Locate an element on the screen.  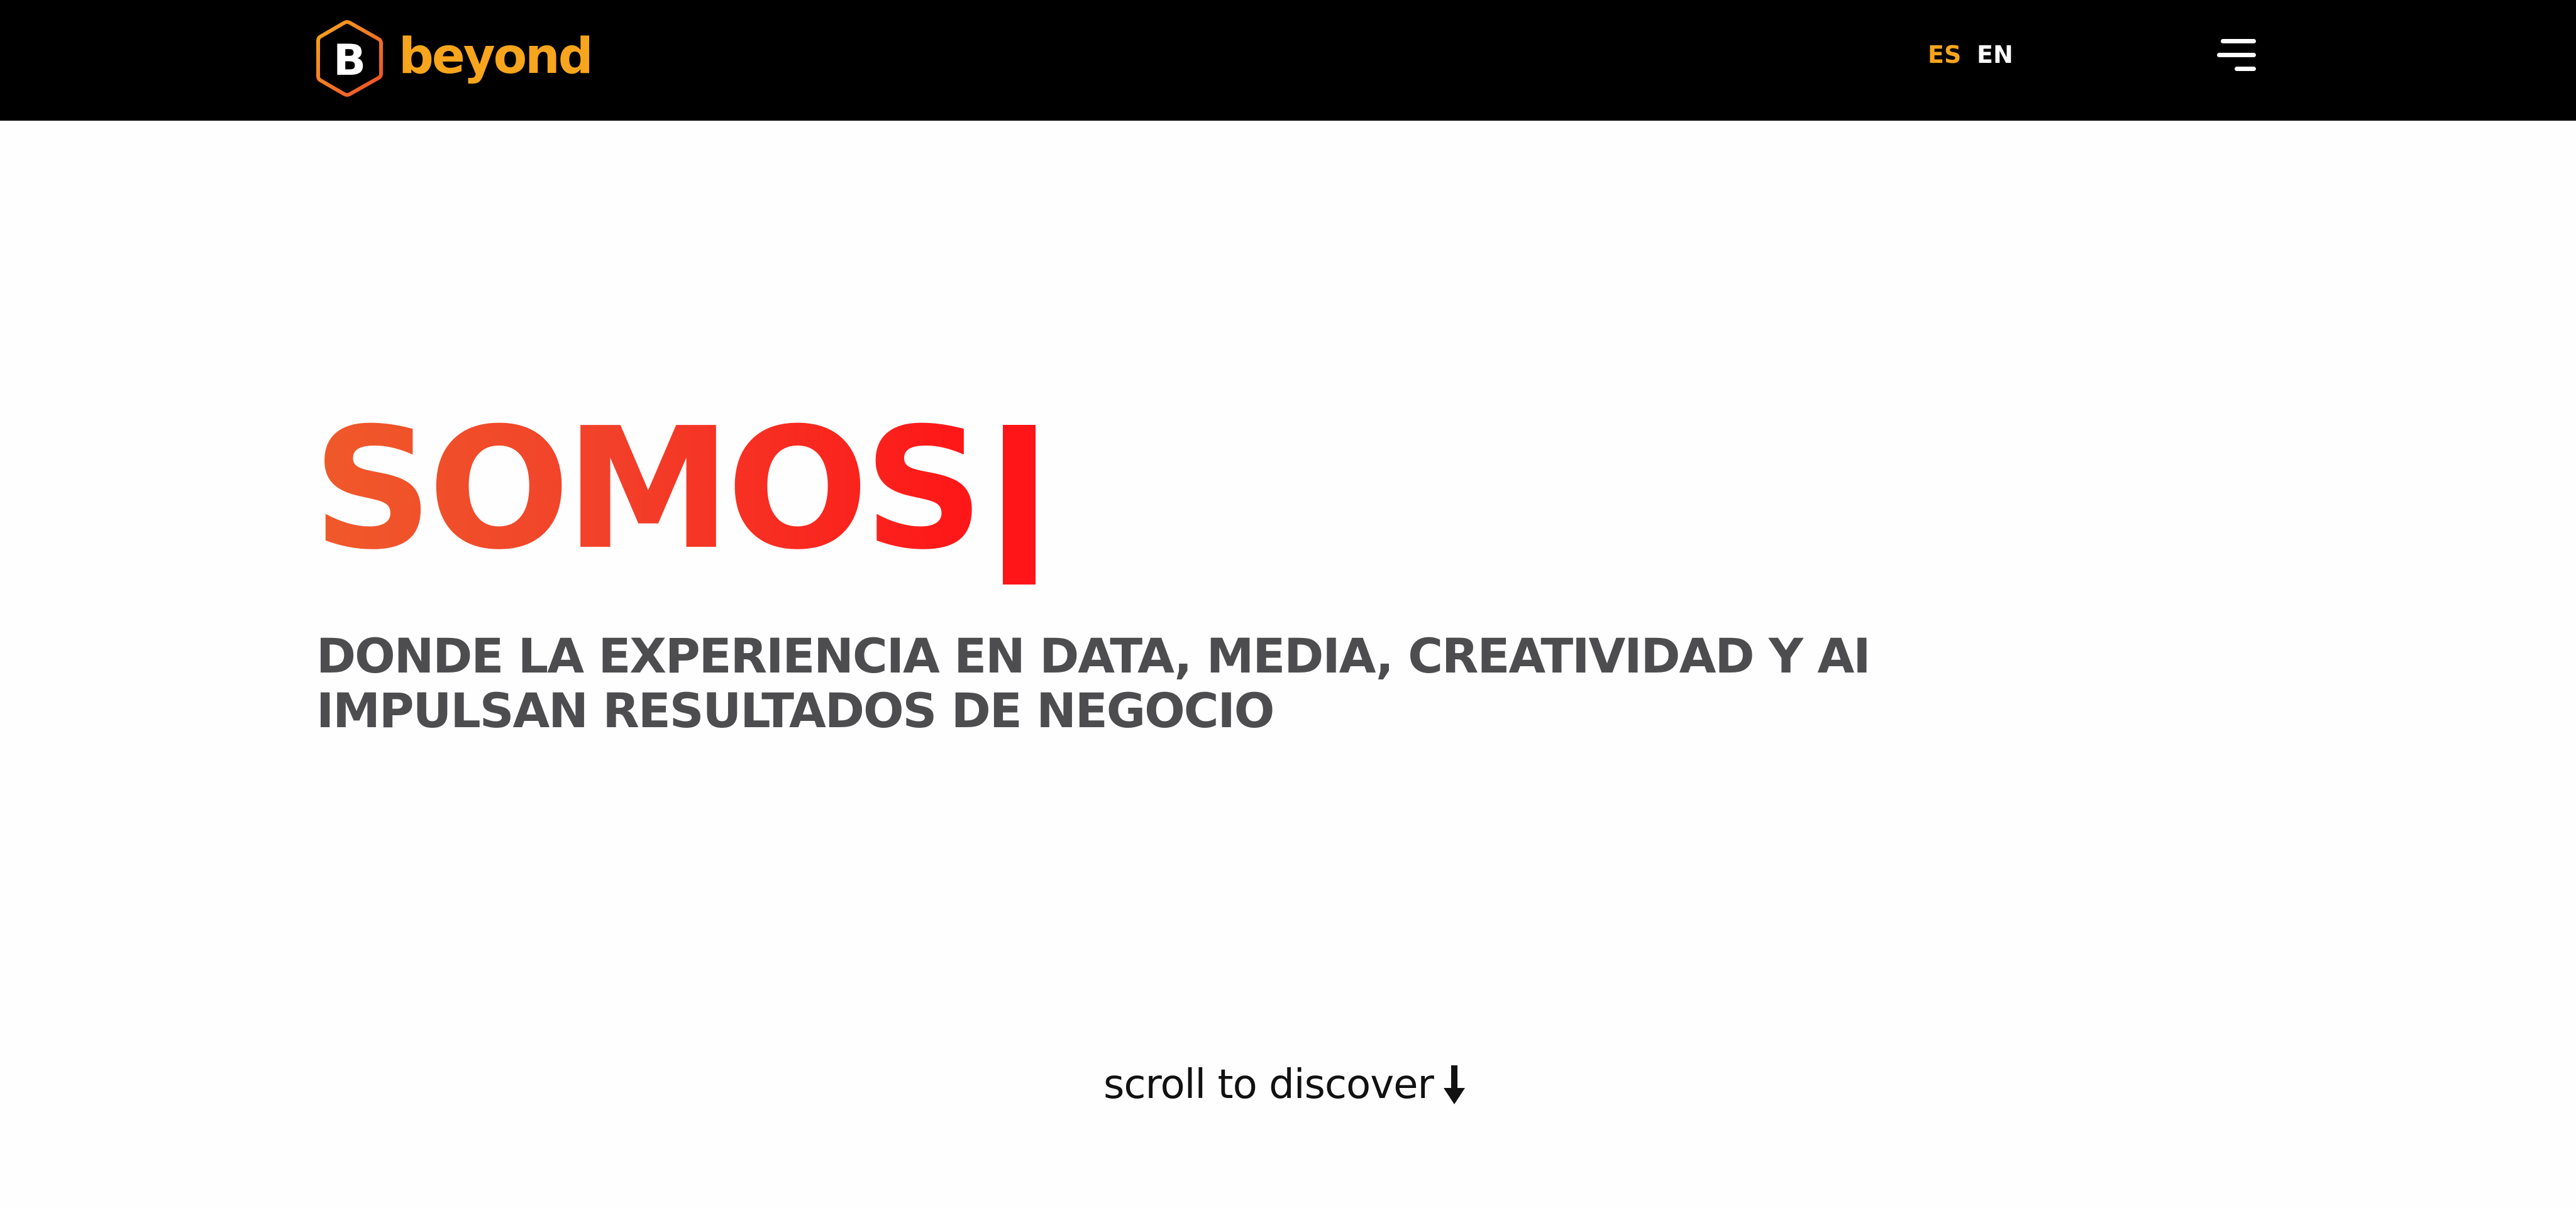
hexagon-b-logo-icon: B is located at coordinates (349, 59).